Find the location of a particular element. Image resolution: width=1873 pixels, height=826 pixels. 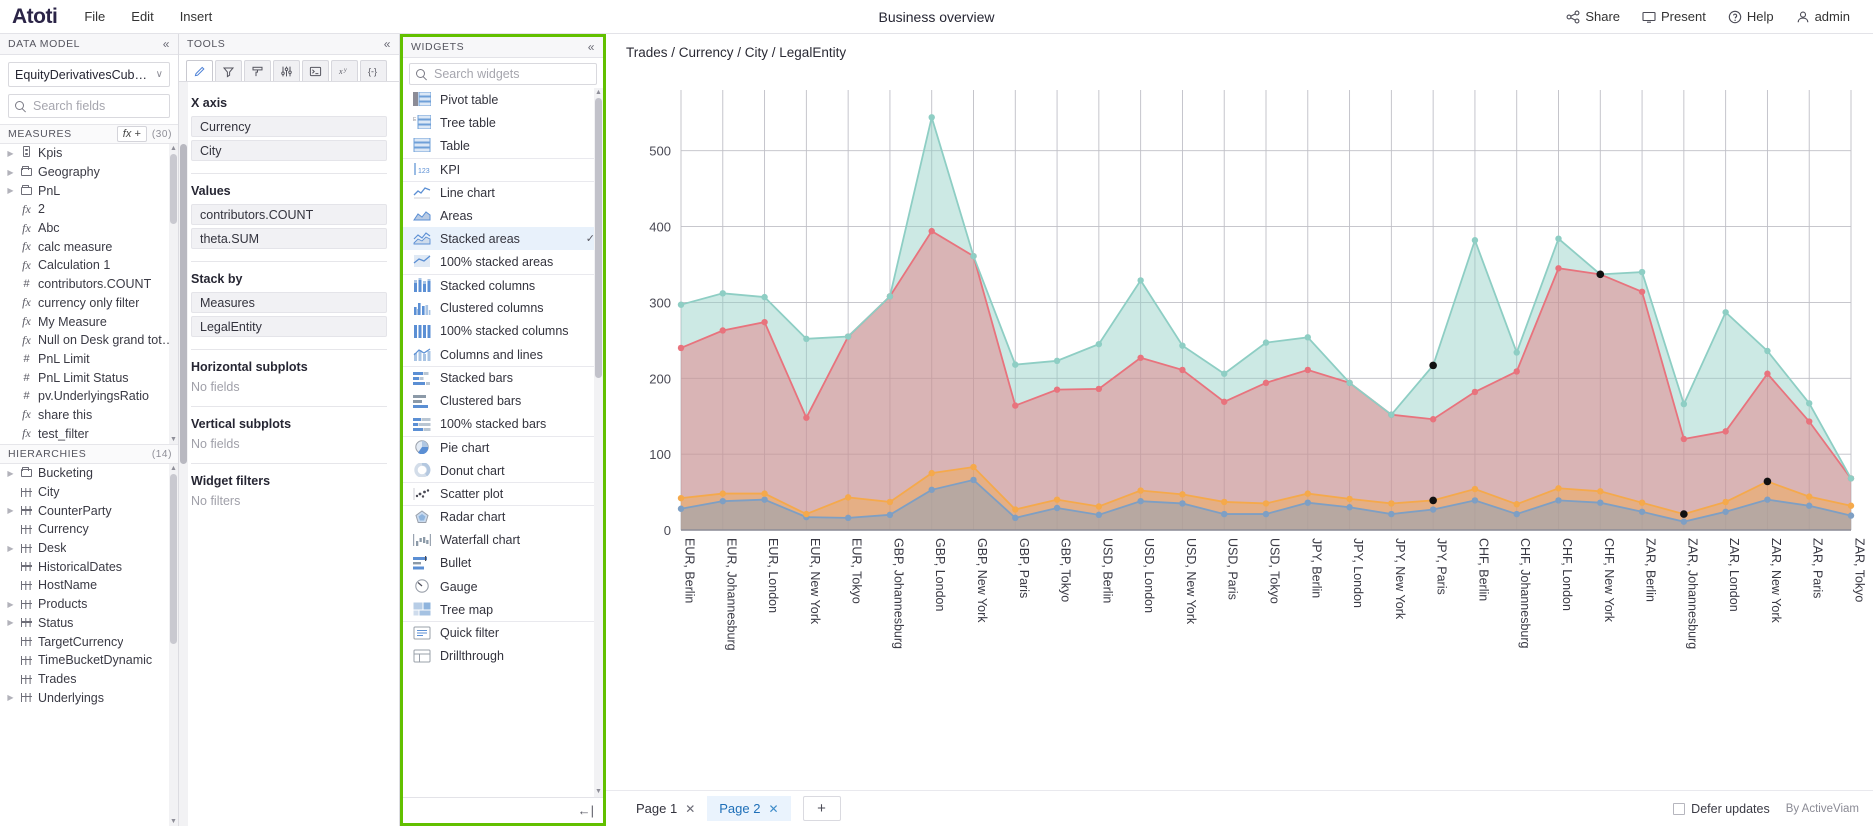

widget-item: Waterfall chart is located at coordinates (503, 540).